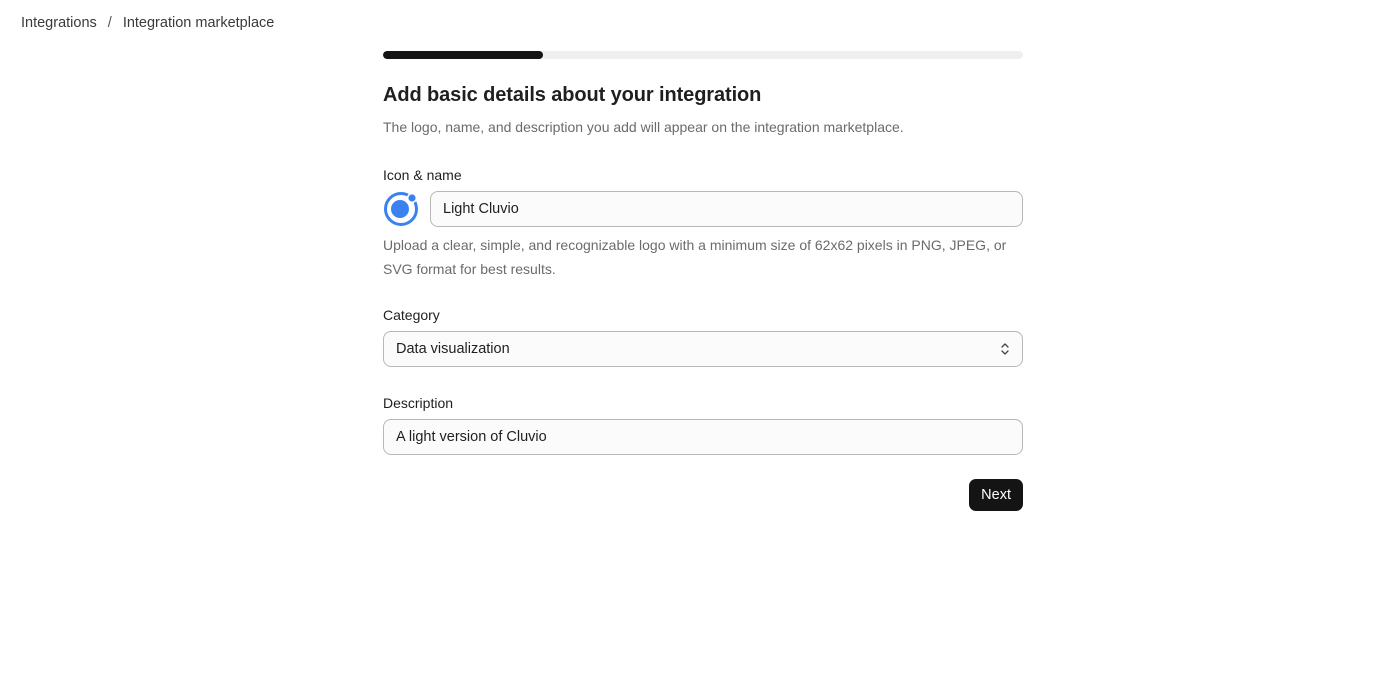 Image resolution: width=1379 pixels, height=675 pixels. I want to click on progress-bar, so click(703, 55).